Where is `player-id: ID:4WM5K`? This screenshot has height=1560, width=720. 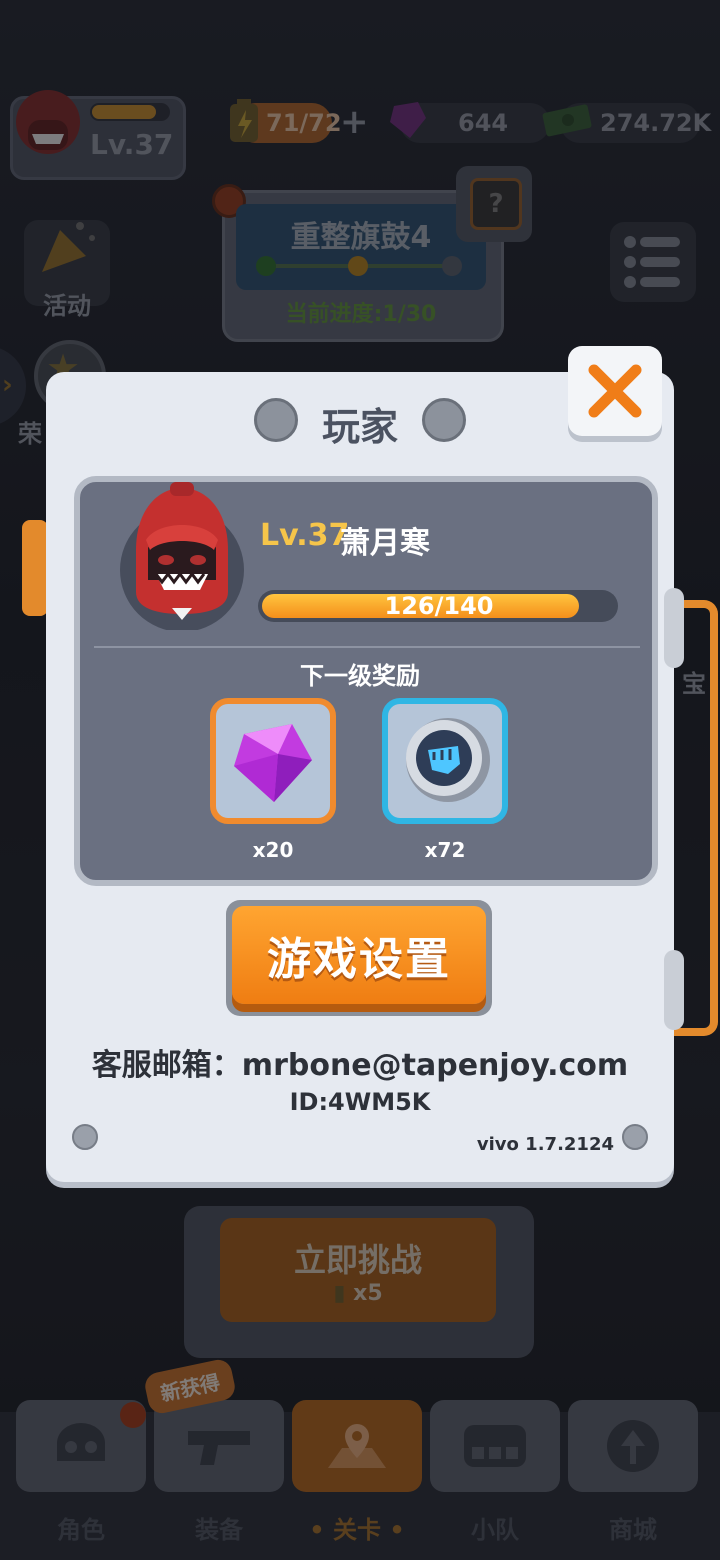
player-id: ID:4WM5K is located at coordinates (360, 1102).